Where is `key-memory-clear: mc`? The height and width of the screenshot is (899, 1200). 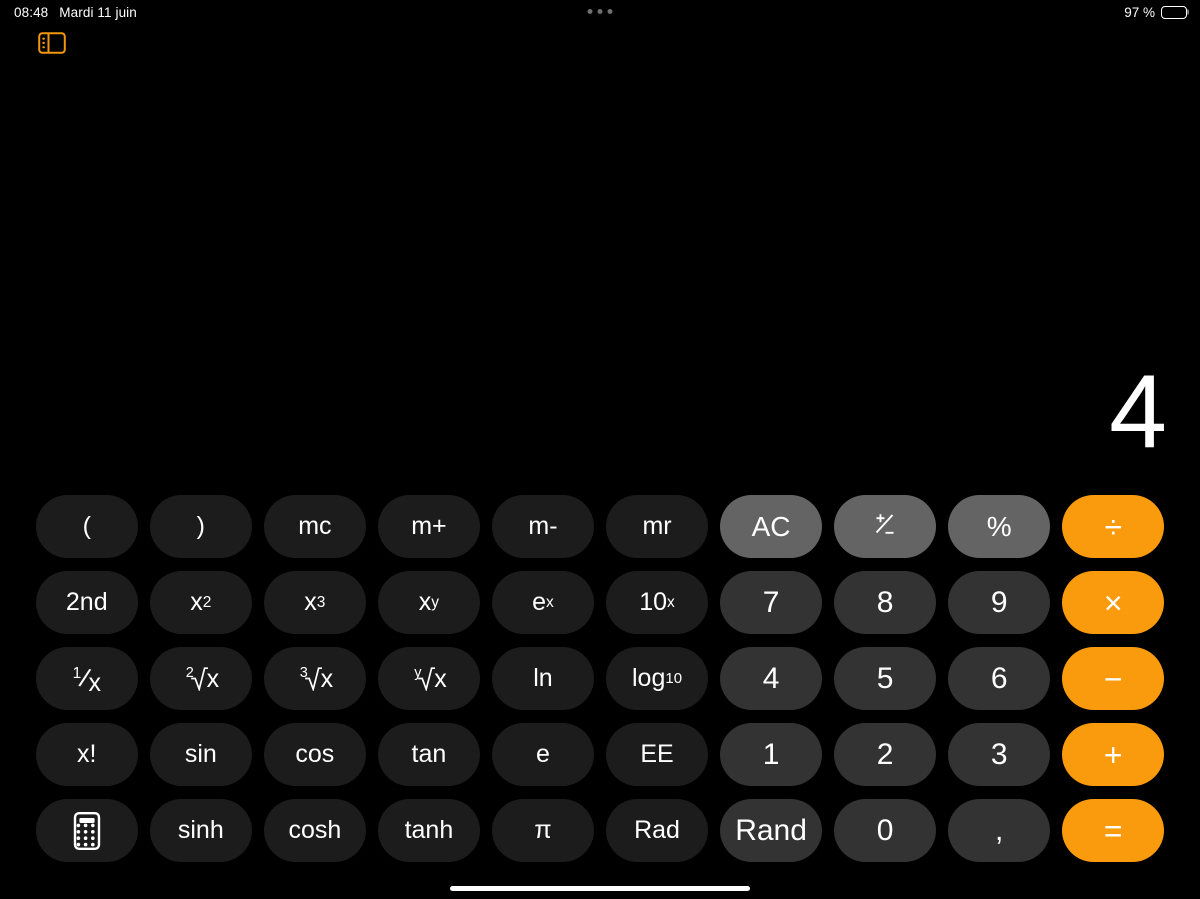
key-memory-clear: mc is located at coordinates (315, 526).